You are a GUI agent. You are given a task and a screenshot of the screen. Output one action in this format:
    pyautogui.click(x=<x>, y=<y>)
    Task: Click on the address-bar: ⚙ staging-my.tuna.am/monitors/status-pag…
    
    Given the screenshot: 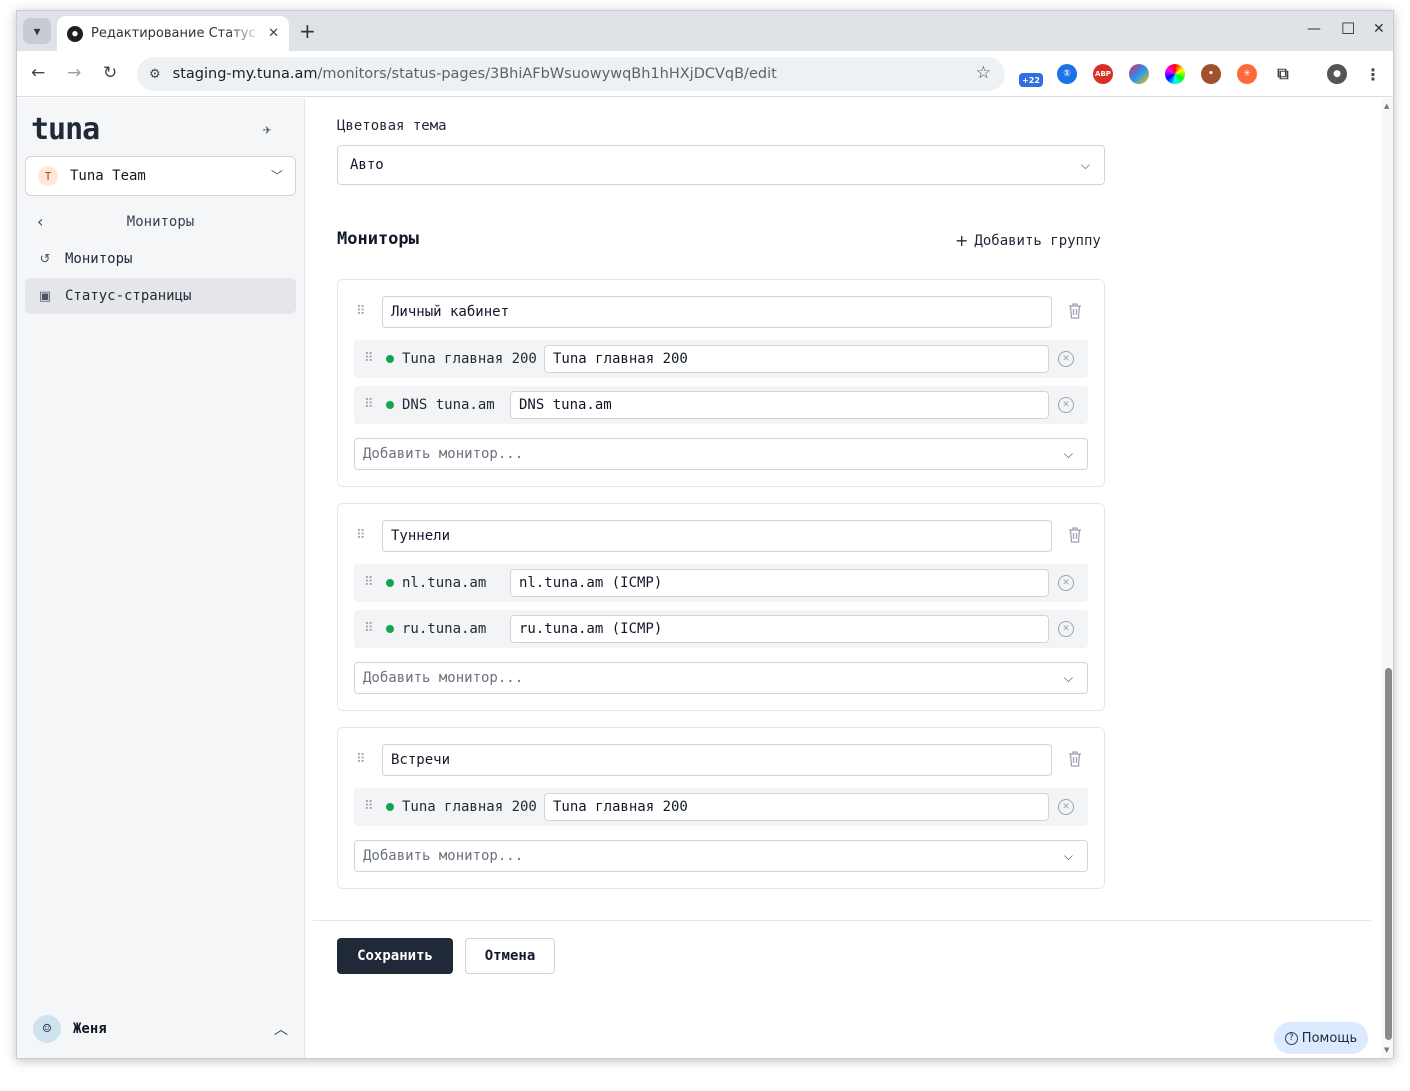 What is the action you would take?
    pyautogui.click(x=571, y=74)
    